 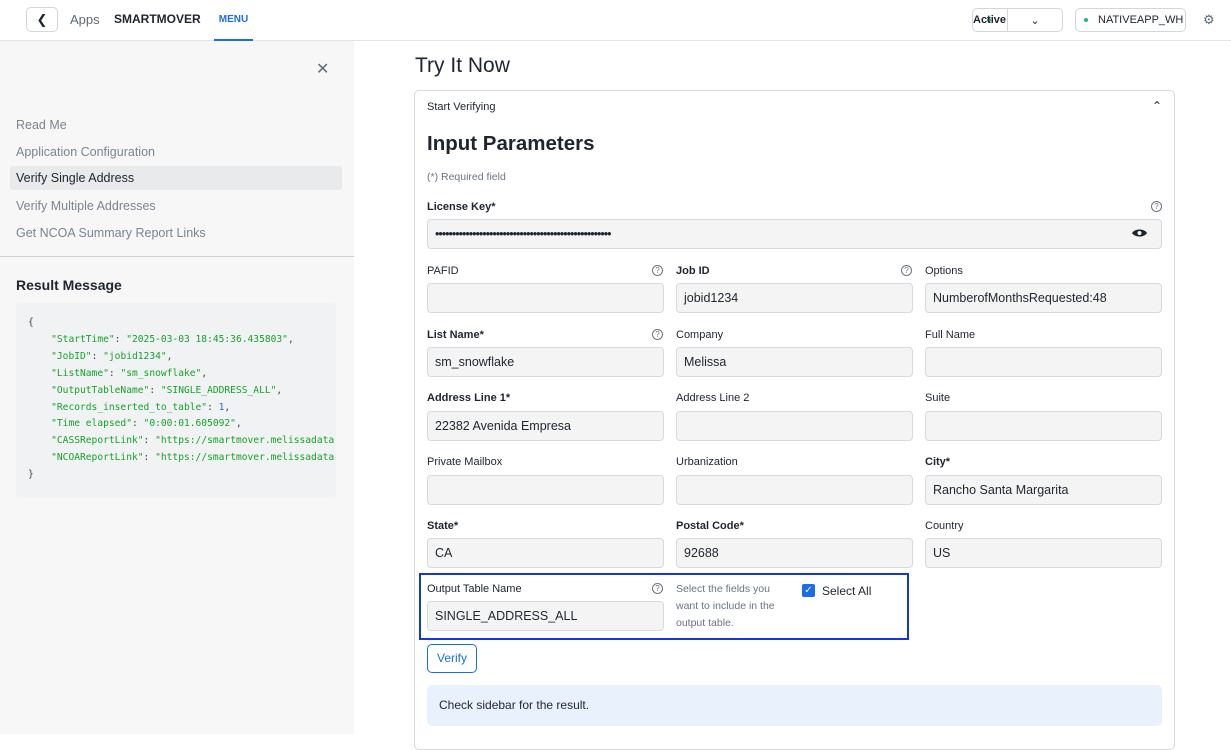 I want to click on sidebar-item-get-ncoa-summary: Get NCOA Summary Report Links, so click(x=111, y=233).